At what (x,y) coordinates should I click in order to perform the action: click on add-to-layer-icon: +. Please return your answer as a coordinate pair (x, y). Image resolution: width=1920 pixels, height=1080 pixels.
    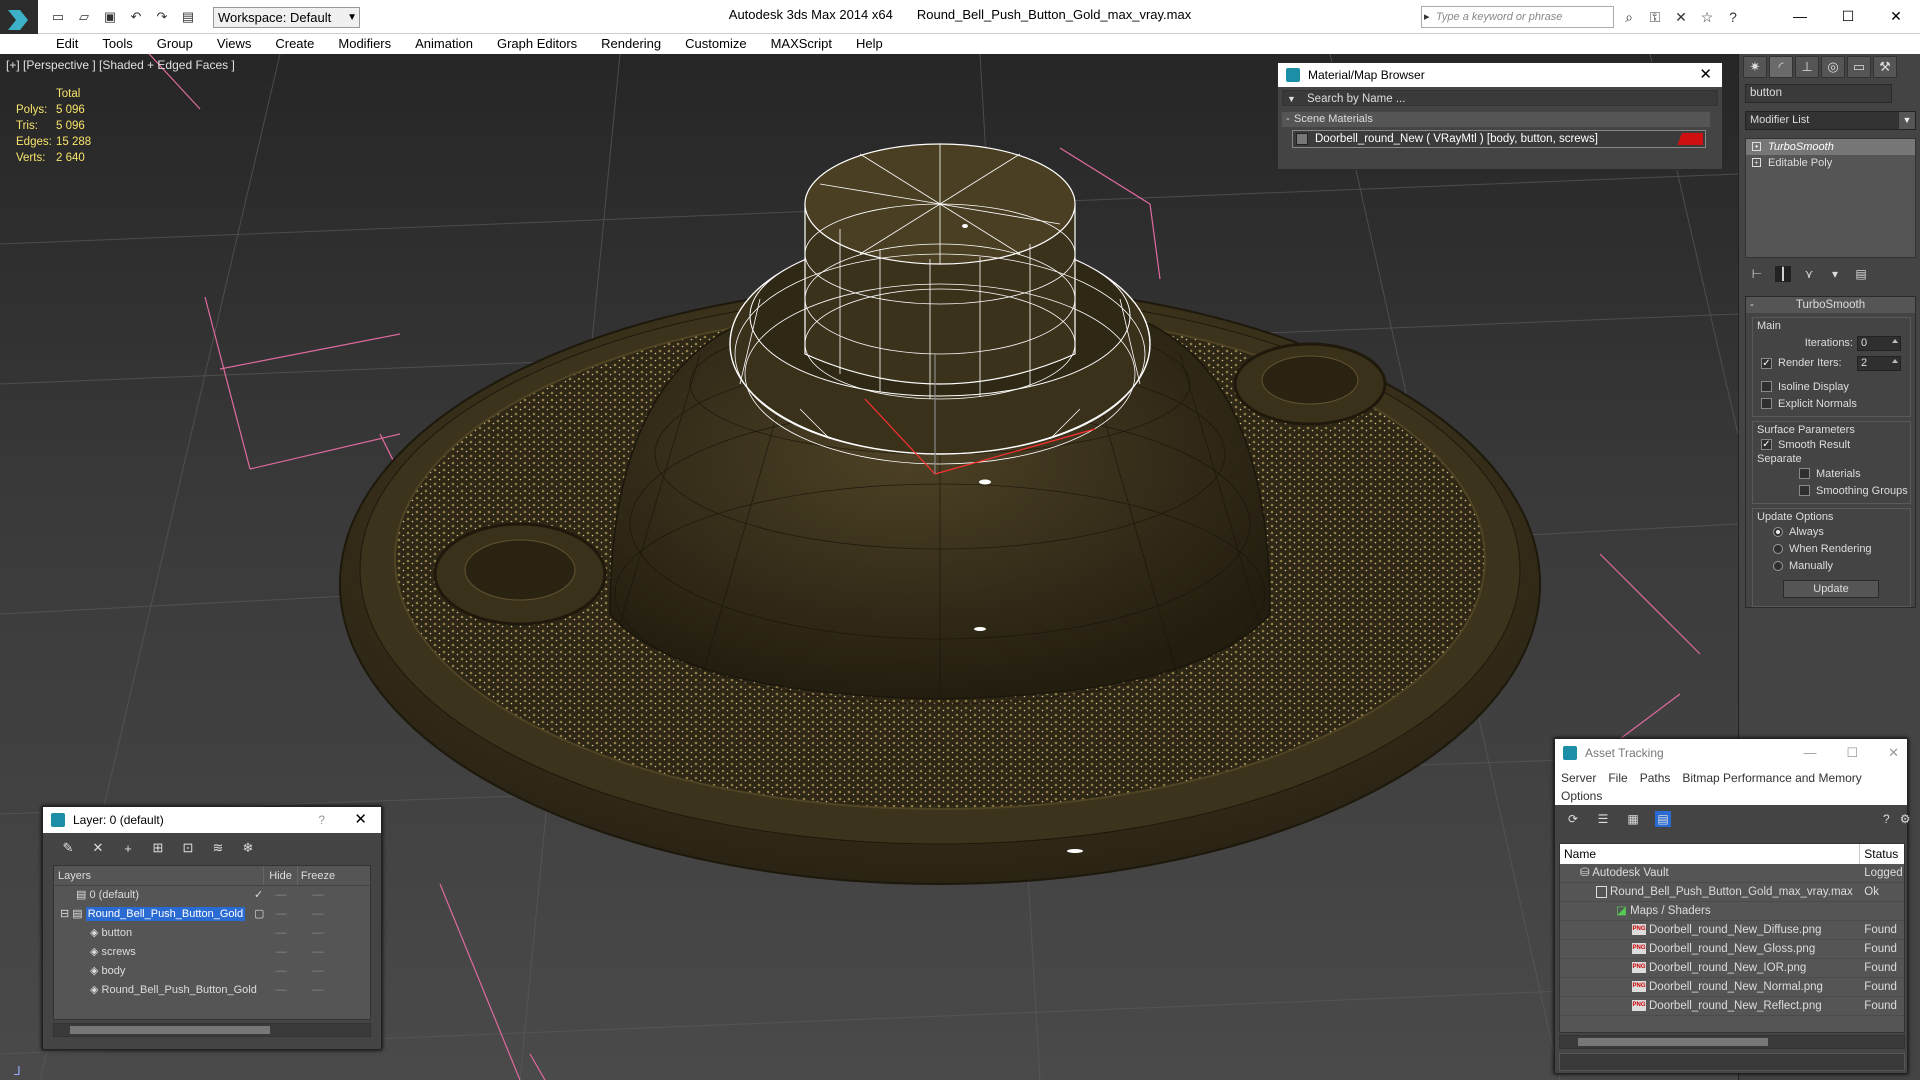
    Looking at the image, I should click on (128, 848).